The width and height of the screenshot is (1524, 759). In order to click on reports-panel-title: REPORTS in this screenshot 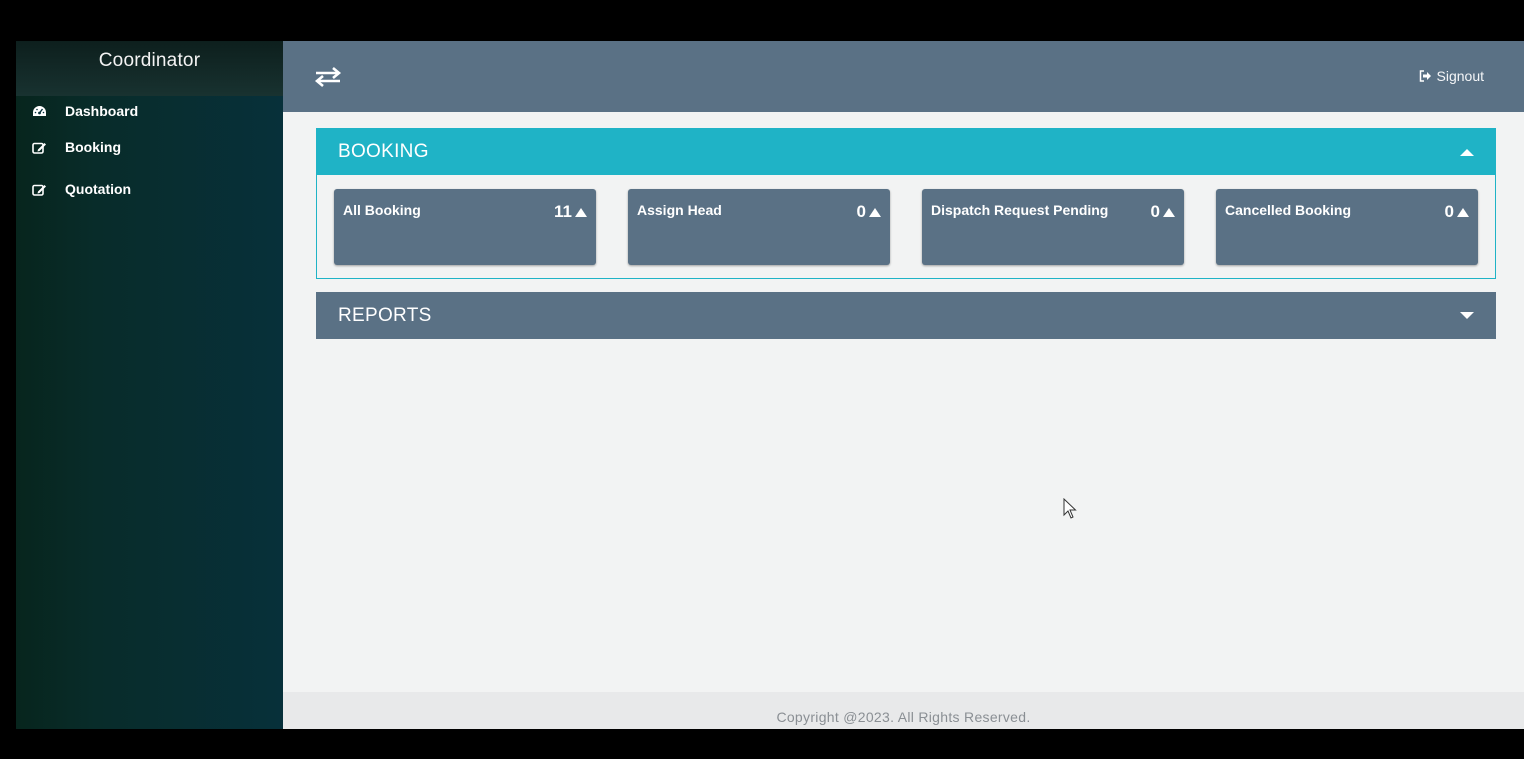, I will do `click(385, 315)`.